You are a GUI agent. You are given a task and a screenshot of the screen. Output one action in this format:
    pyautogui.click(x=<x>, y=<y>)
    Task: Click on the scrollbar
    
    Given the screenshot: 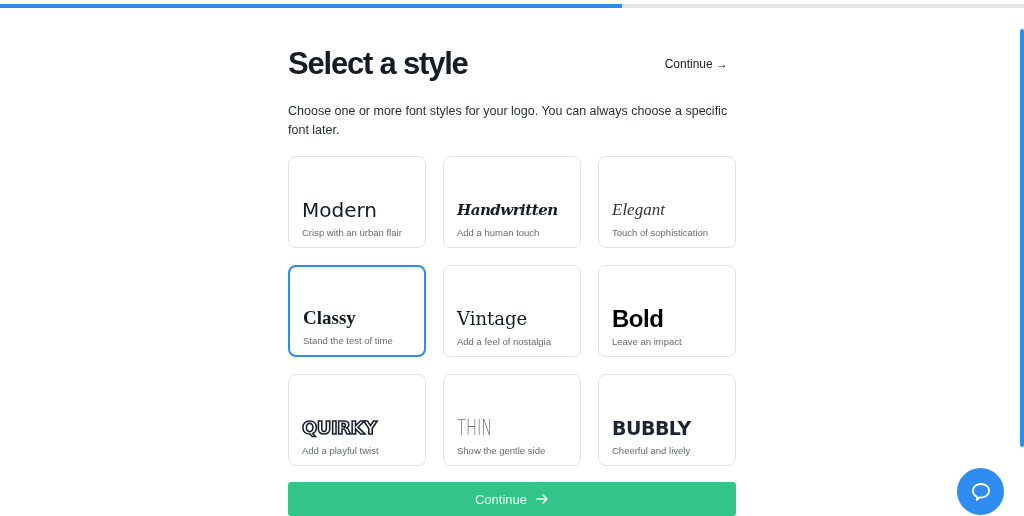 What is the action you would take?
    pyautogui.click(x=1022, y=238)
    